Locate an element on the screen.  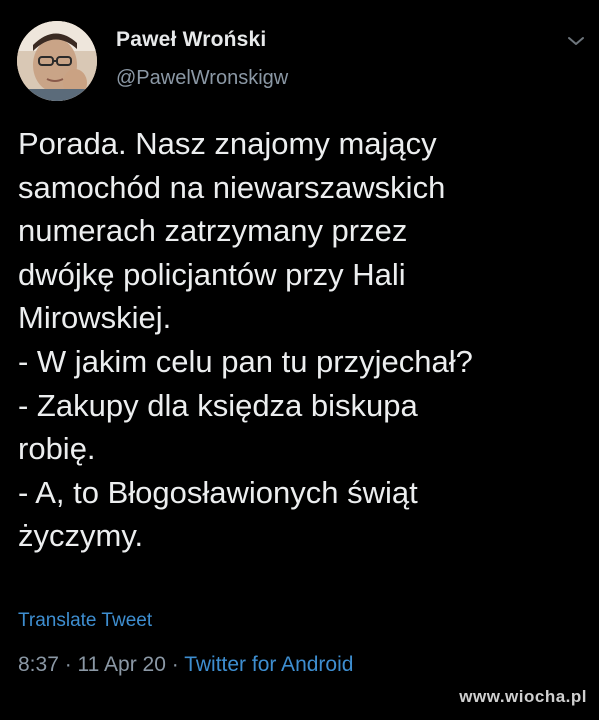
avatar-photo is located at coordinates (57, 61).